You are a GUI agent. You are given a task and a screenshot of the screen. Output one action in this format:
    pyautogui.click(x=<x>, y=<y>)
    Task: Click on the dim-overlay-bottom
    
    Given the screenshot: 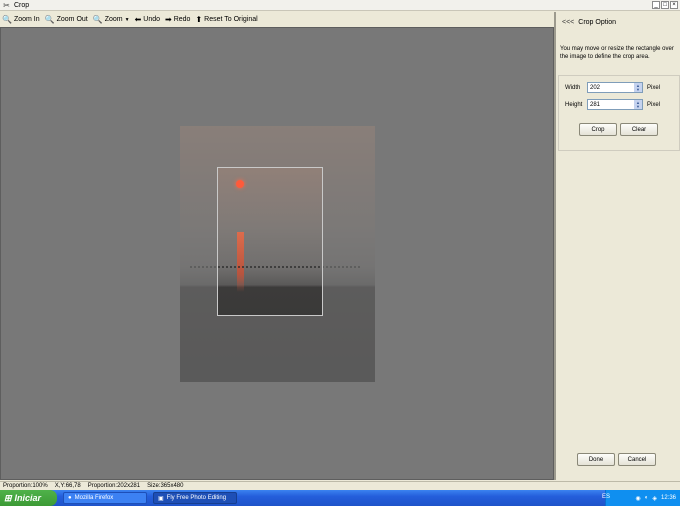 What is the action you would take?
    pyautogui.click(x=277, y=349)
    